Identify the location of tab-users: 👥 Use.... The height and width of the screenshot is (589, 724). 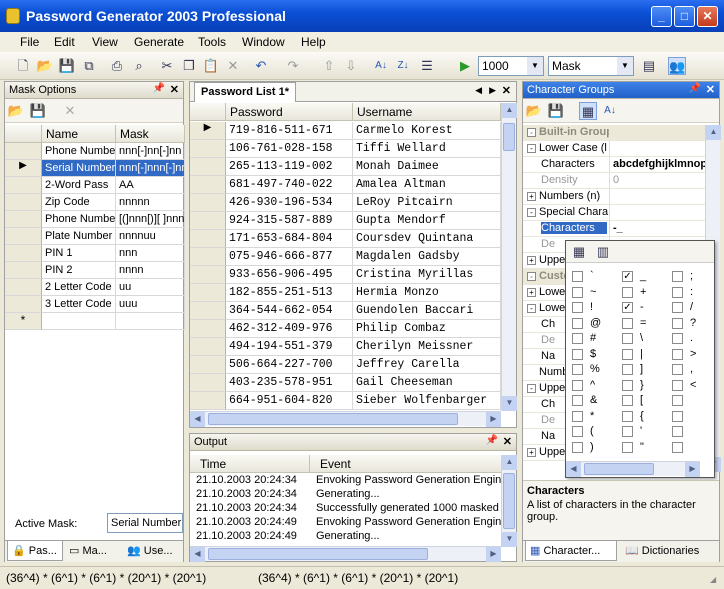
(152, 551).